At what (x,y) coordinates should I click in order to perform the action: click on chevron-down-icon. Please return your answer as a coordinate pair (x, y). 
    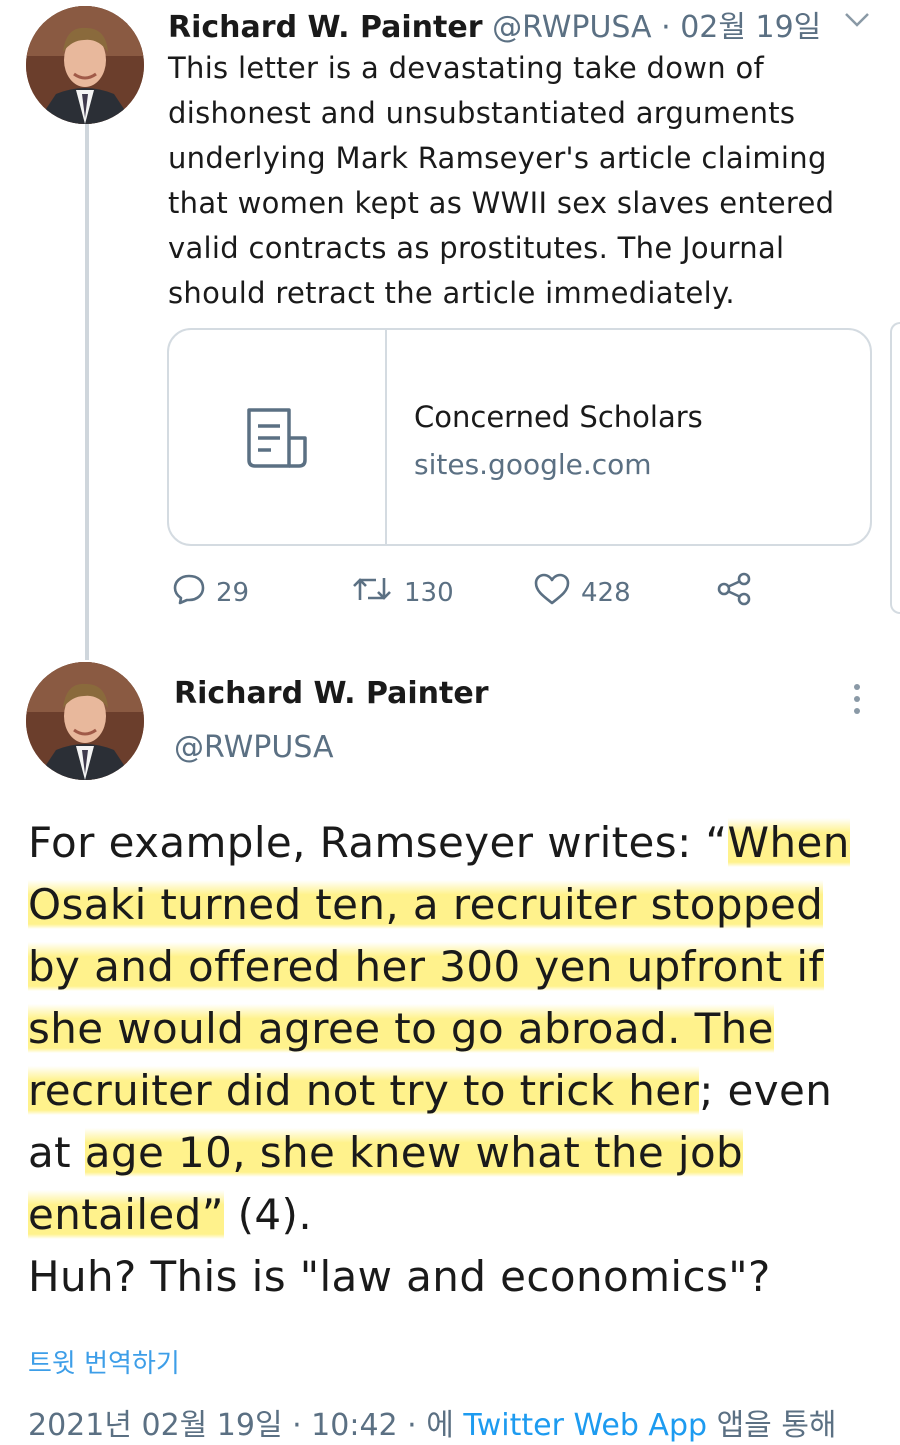
    Looking at the image, I should click on (857, 20).